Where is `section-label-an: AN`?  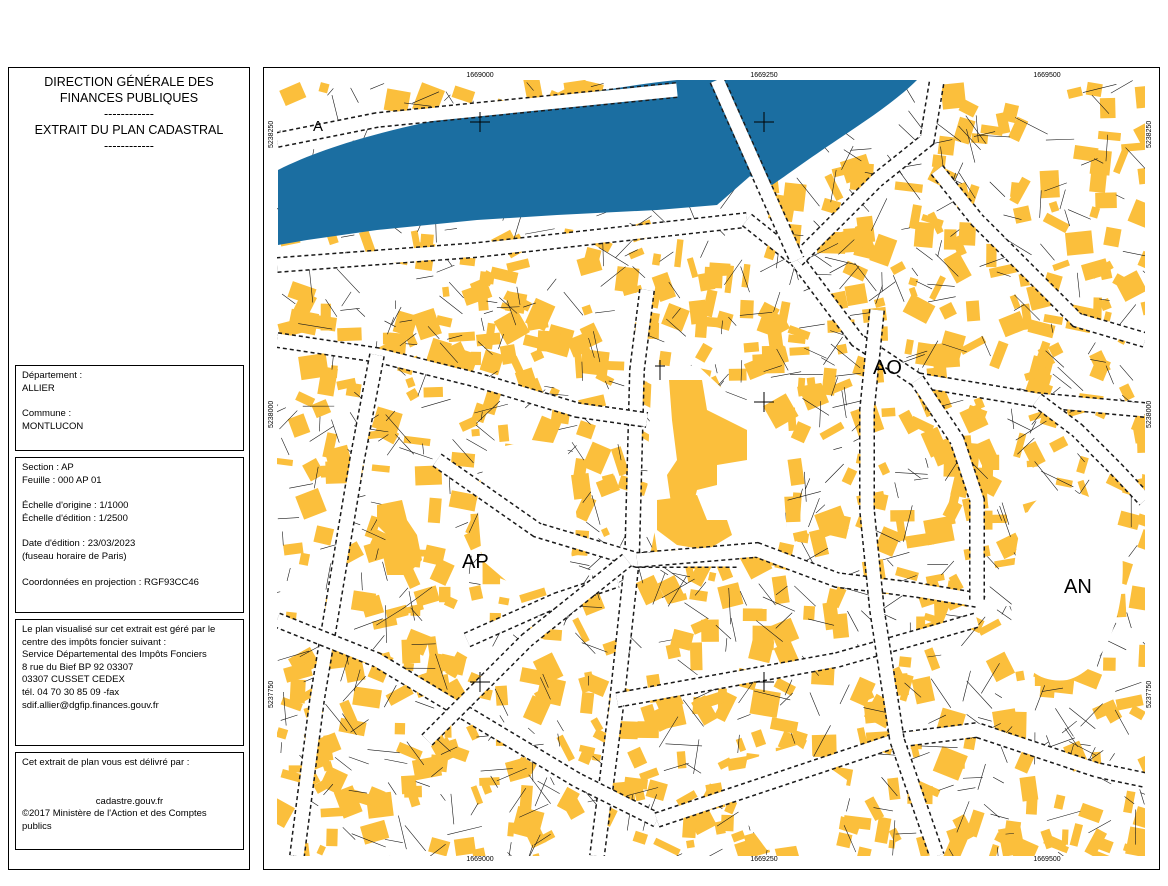
section-label-an: AN is located at coordinates (1078, 587).